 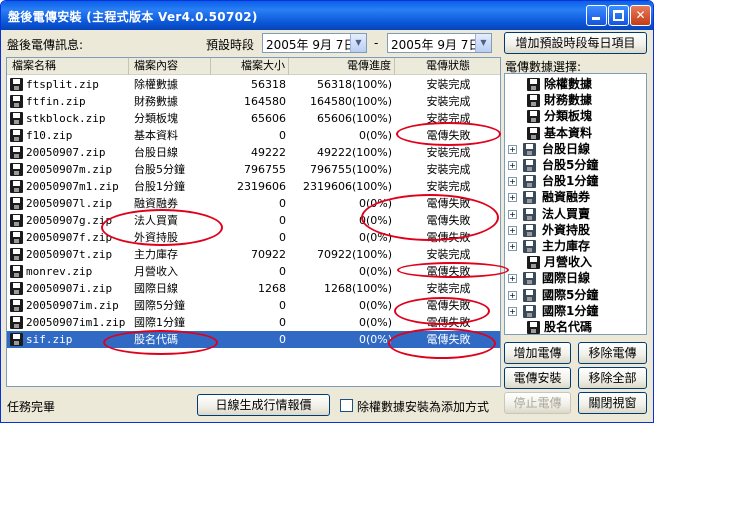 What do you see at coordinates (575, 116) in the screenshot?
I see `tree-item: 分類板塊` at bounding box center [575, 116].